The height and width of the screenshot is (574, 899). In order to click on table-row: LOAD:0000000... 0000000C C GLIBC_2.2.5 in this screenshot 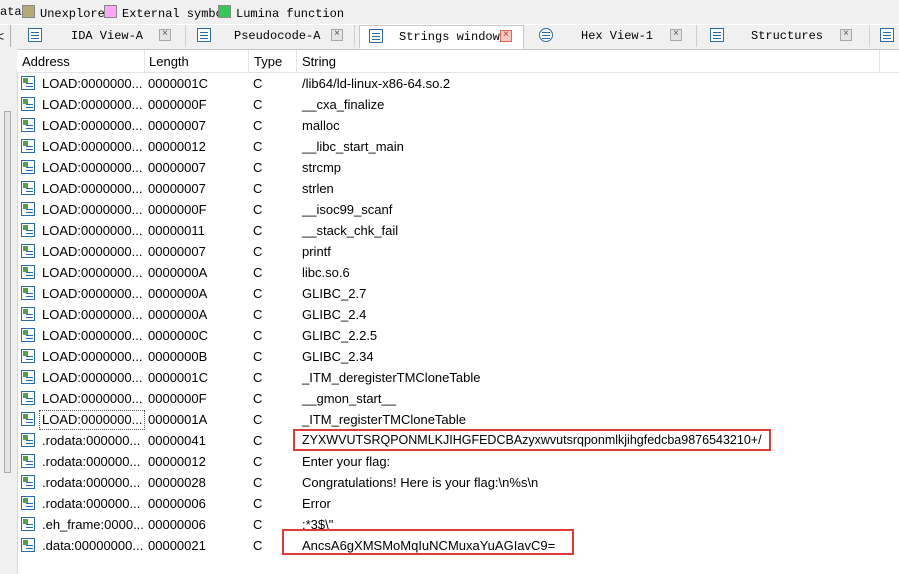, I will do `click(458, 335)`.